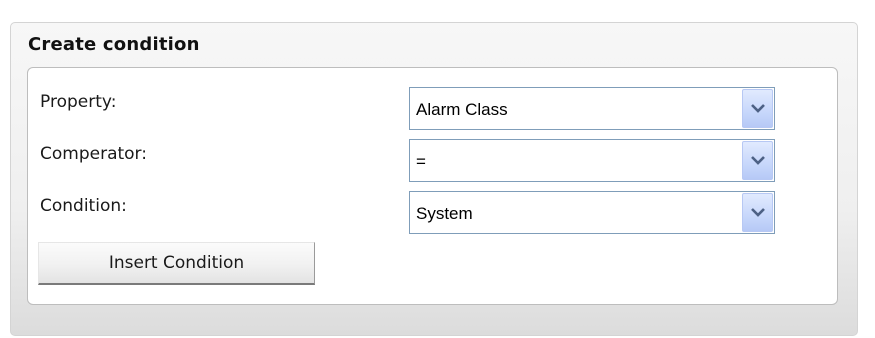  Describe the element at coordinates (83, 206) in the screenshot. I see `condition-label: Condition:` at that location.